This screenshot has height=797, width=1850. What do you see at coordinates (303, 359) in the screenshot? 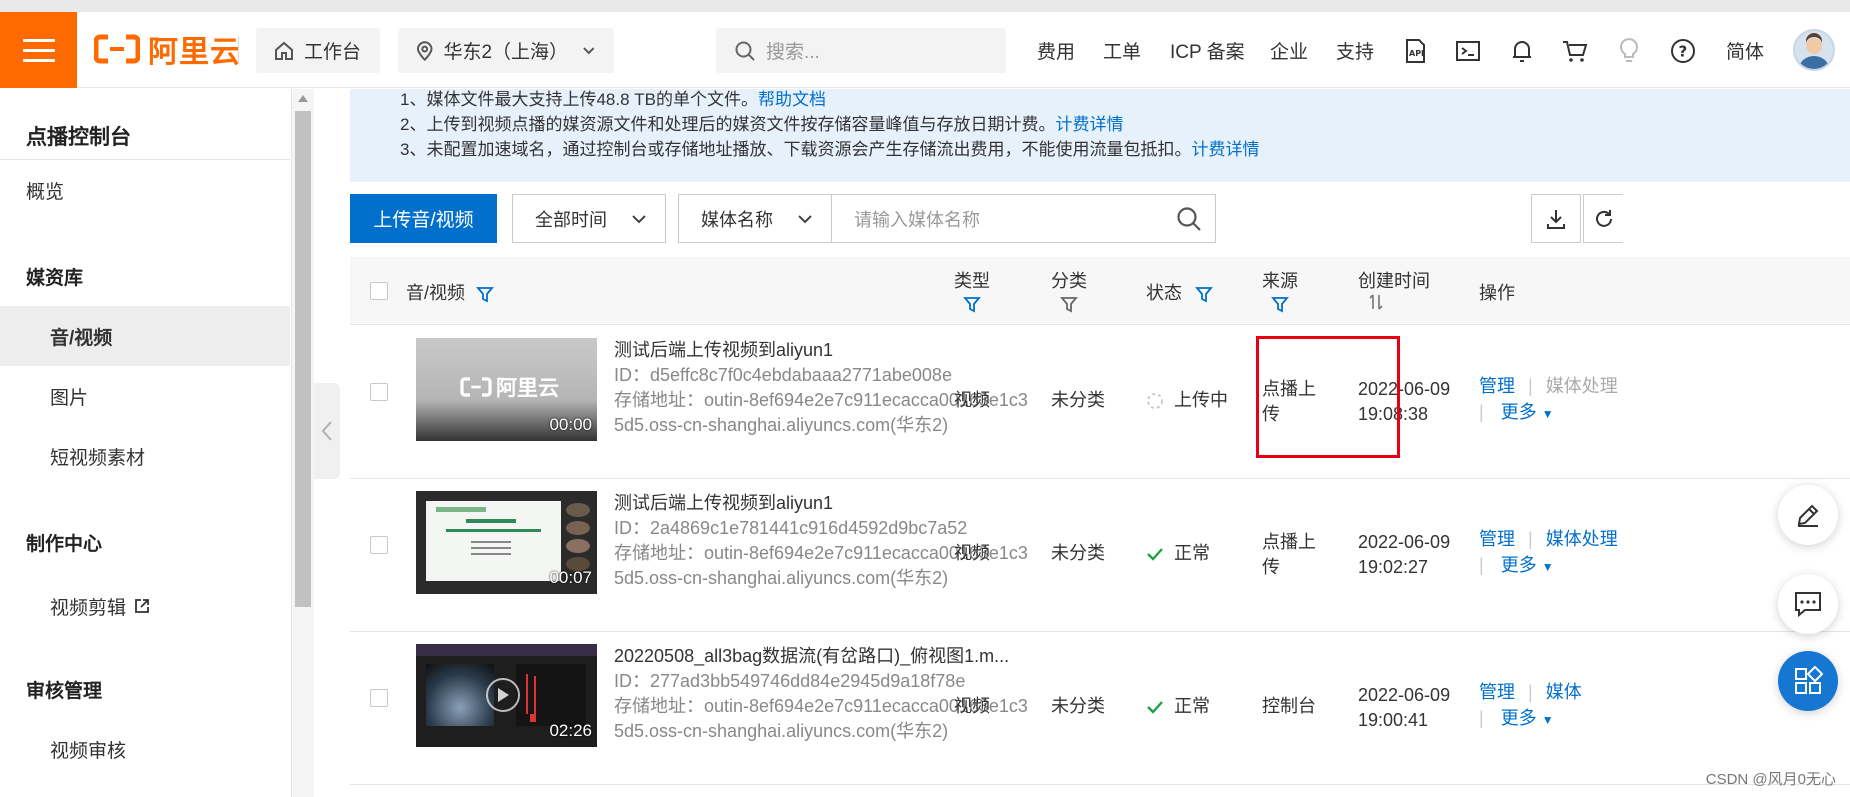
I see `scrollbar-thumb` at bounding box center [303, 359].